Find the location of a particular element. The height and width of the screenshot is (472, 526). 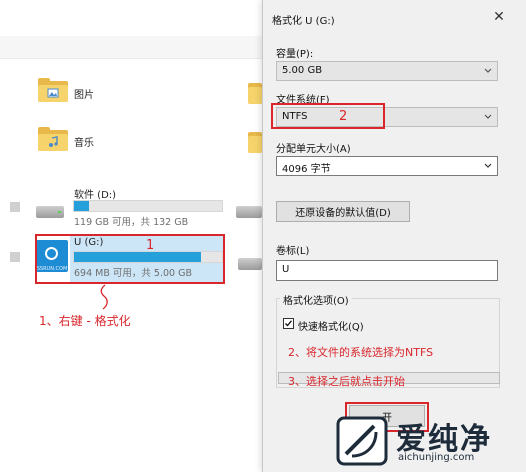

annotation-arrow-icon is located at coordinates (104, 297).